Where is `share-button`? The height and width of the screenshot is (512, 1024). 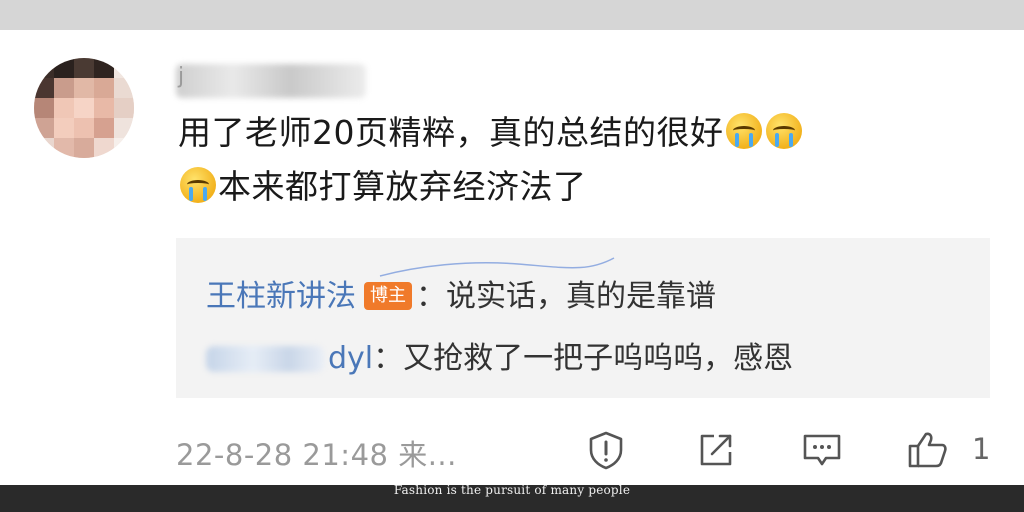 share-button is located at coordinates (716, 450).